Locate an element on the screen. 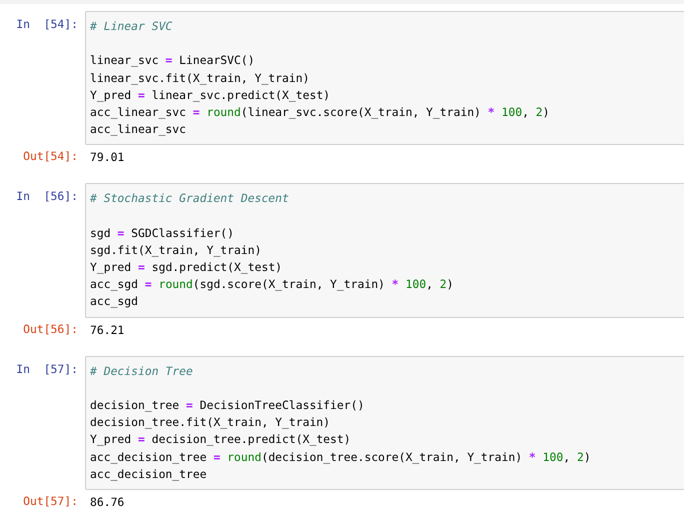 Image resolution: width=684 pixels, height=520 pixels. output-text: 76.21 is located at coordinates (106, 330).